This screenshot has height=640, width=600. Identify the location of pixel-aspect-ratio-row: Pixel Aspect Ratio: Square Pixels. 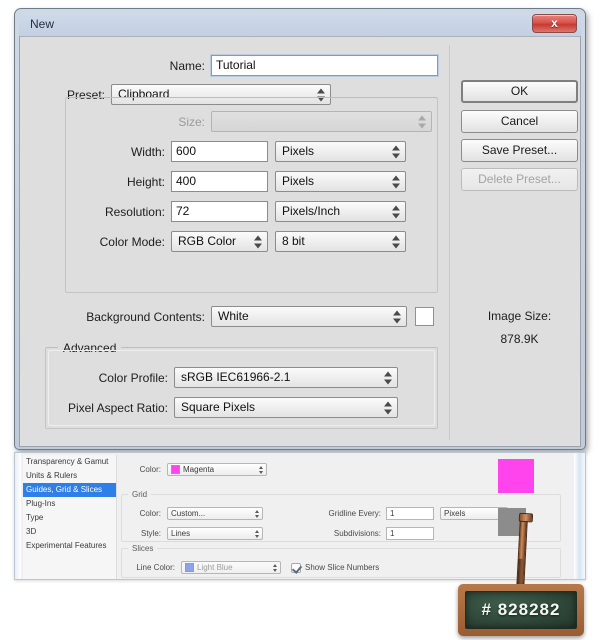
(230, 407).